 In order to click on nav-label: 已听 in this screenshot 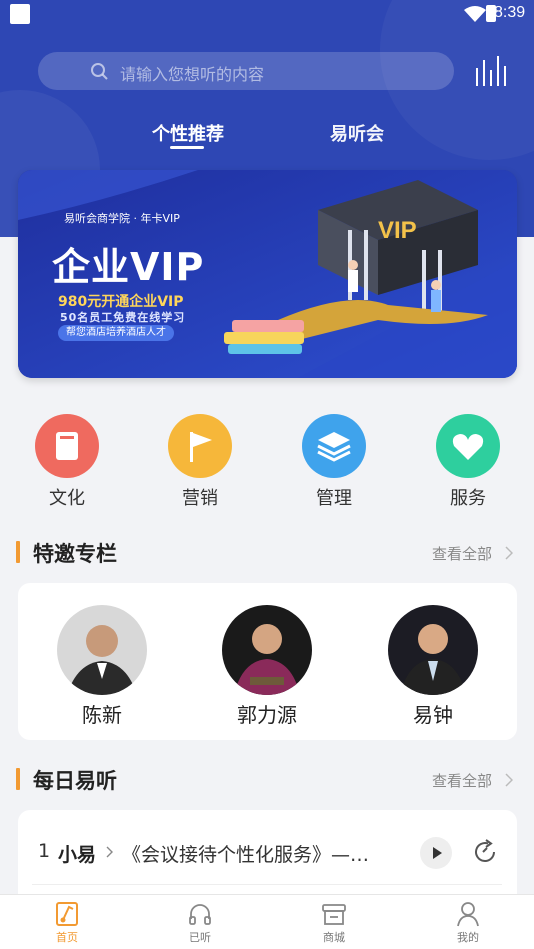, I will do `click(200, 937)`.